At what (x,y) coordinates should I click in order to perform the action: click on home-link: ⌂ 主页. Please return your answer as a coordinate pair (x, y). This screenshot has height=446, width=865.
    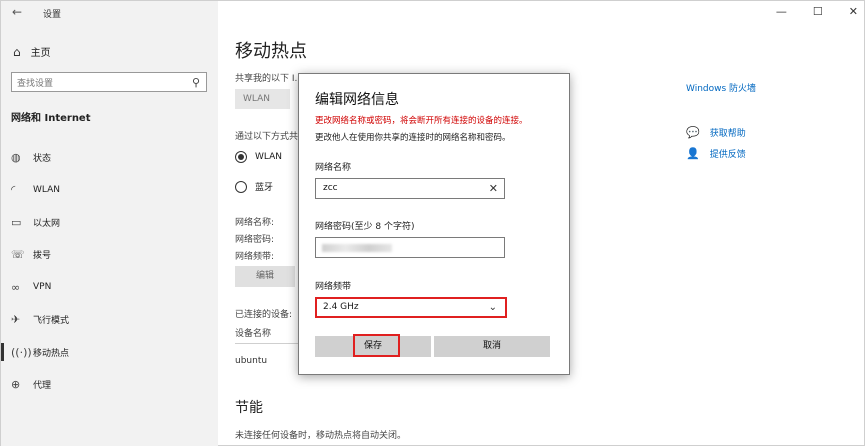
    Looking at the image, I should click on (32, 52).